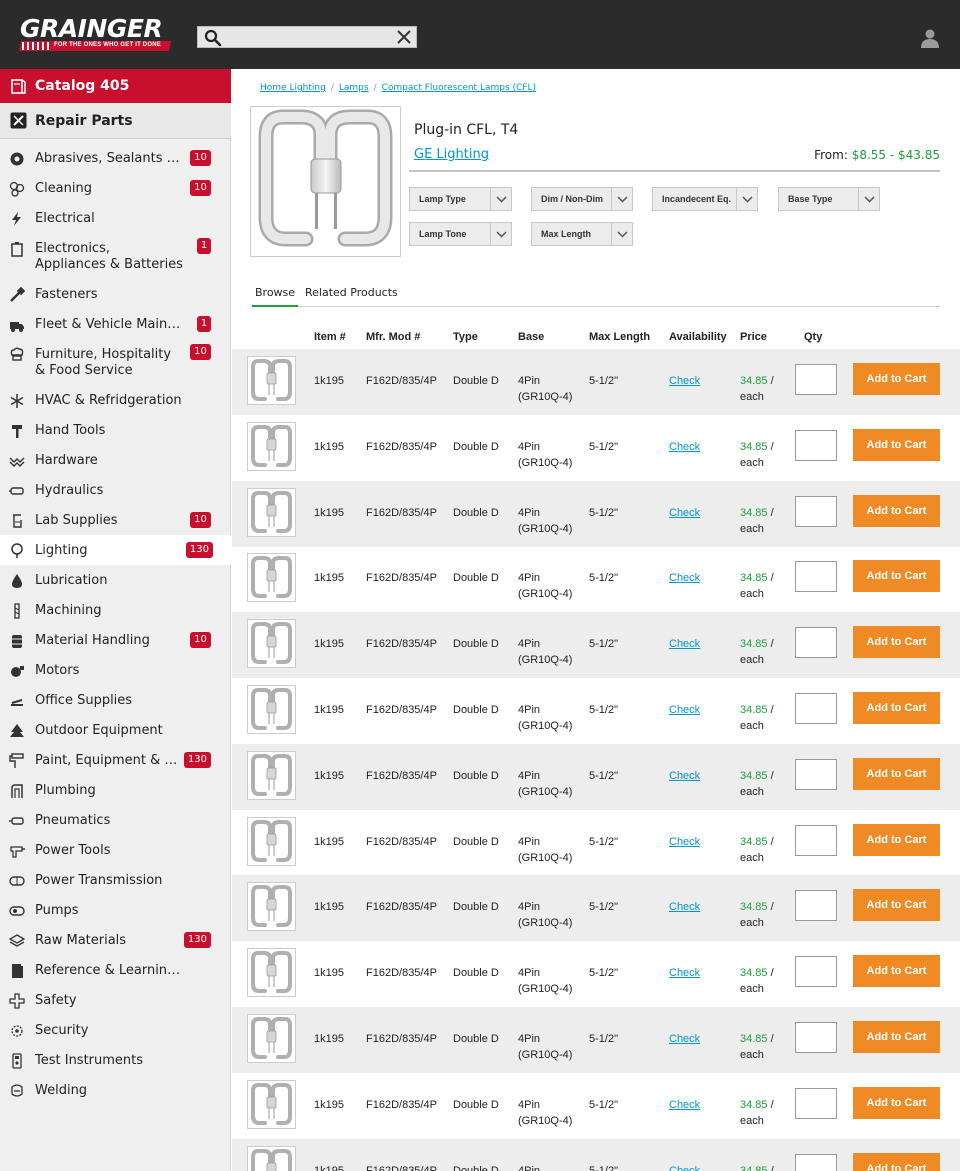  Describe the element at coordinates (115, 490) in the screenshot. I see `sidebar-item-hydraulics: Hydraulics` at that location.